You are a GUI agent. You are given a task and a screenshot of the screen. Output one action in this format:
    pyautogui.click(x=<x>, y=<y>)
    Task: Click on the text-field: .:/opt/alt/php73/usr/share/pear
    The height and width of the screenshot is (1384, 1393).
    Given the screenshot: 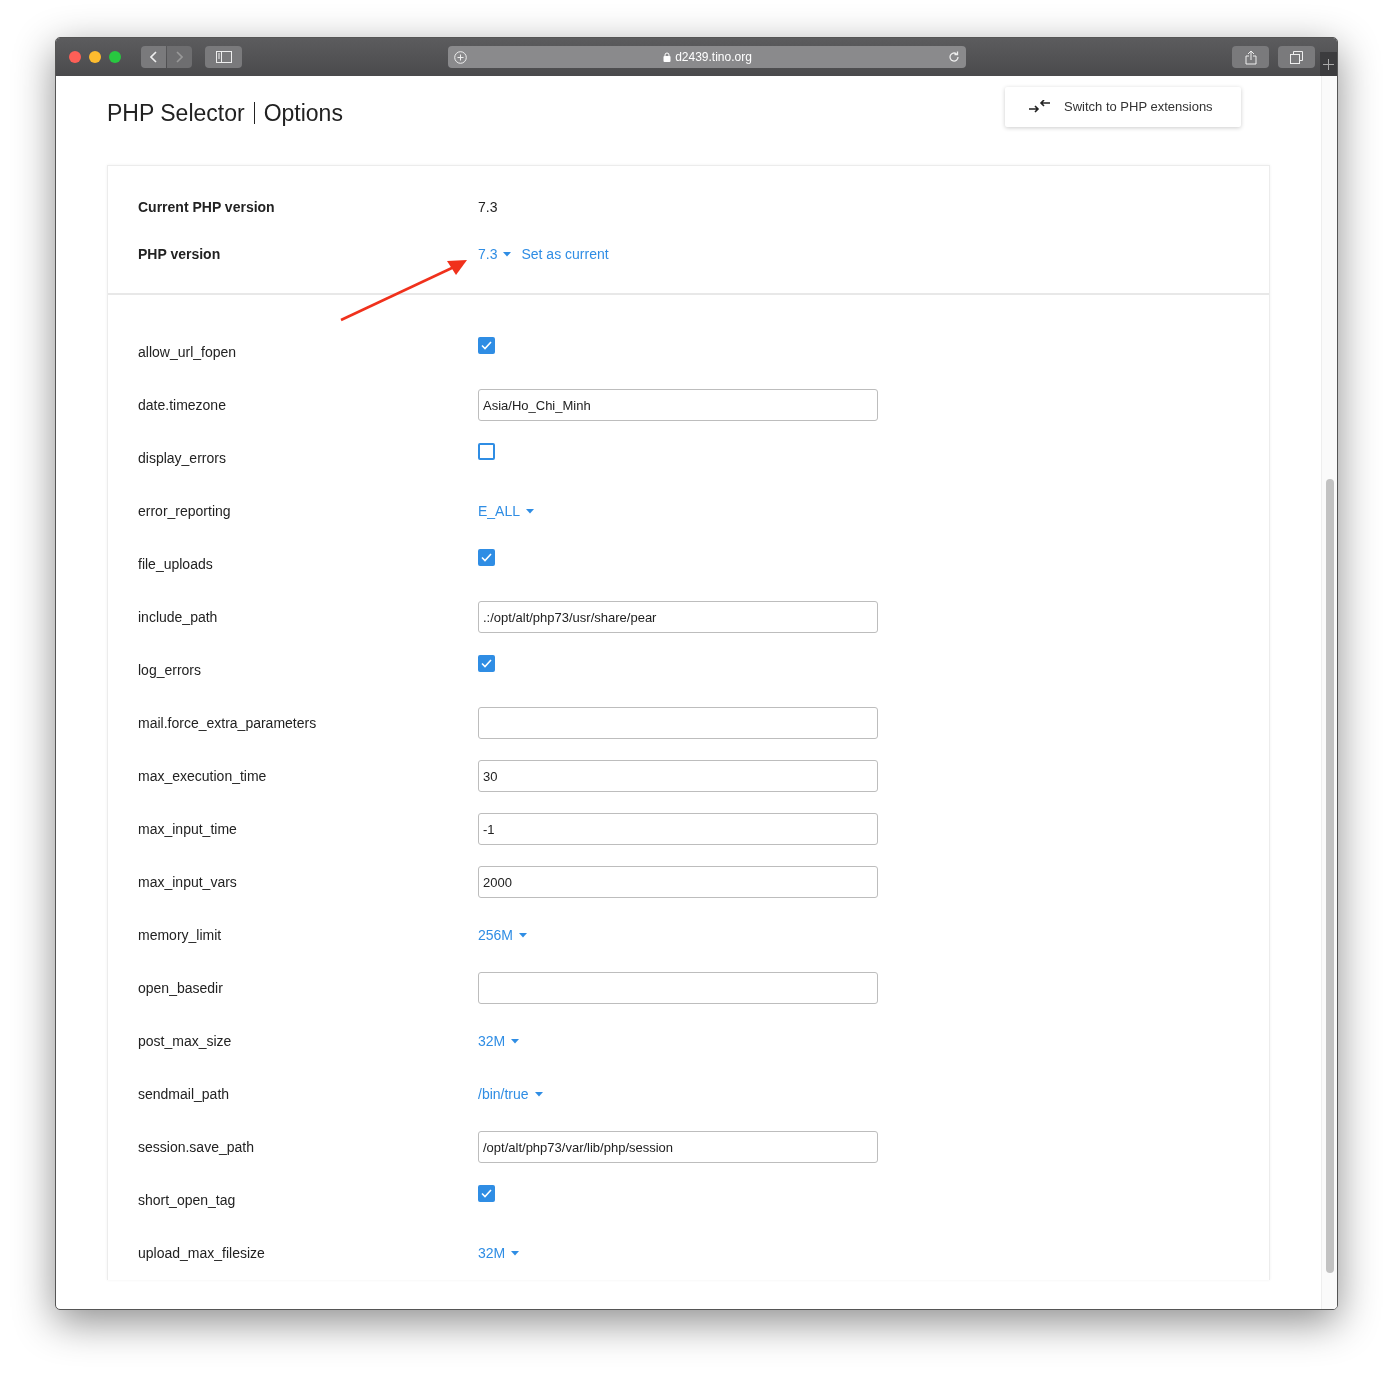 What is the action you would take?
    pyautogui.click(x=678, y=617)
    